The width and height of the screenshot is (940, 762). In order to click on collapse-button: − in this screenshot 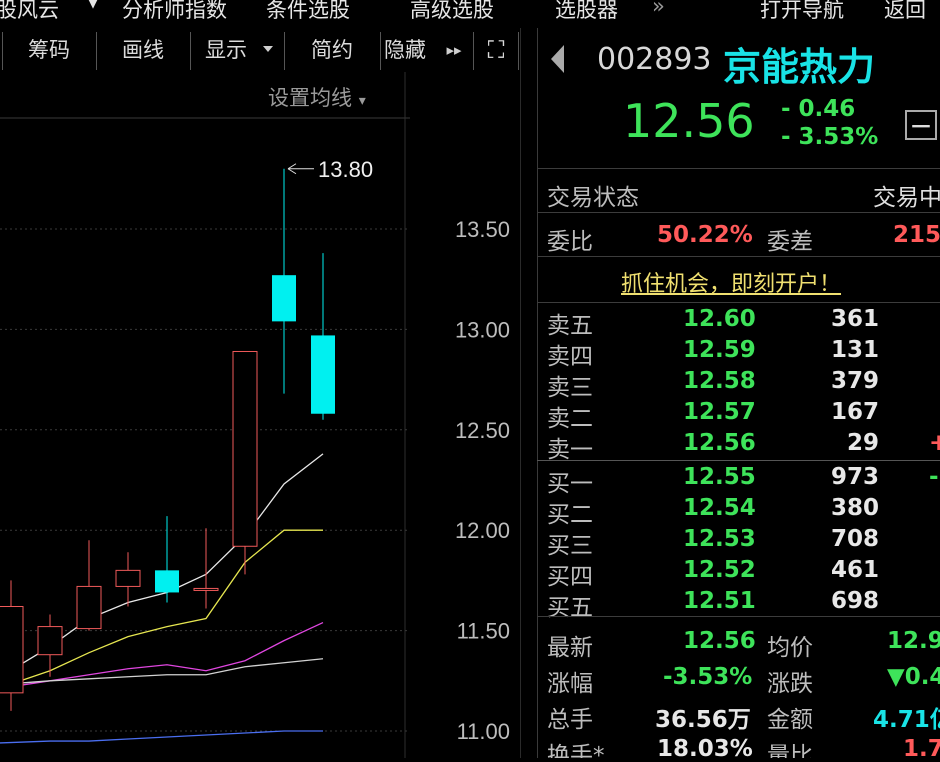, I will do `click(921, 125)`.